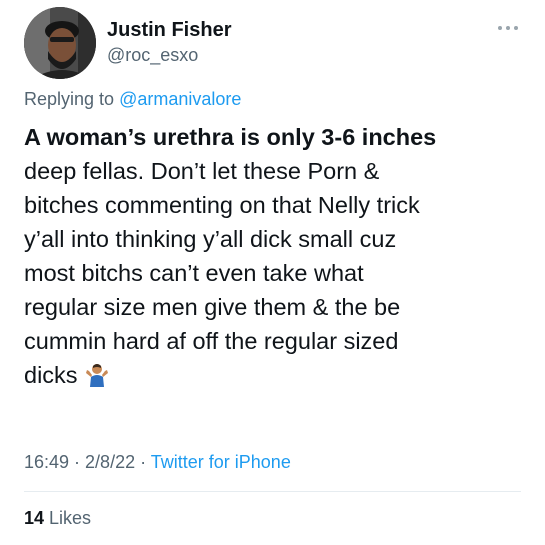 The width and height of the screenshot is (545, 545). Describe the element at coordinates (46, 462) in the screenshot. I see `tweet-time: 16:49` at that location.